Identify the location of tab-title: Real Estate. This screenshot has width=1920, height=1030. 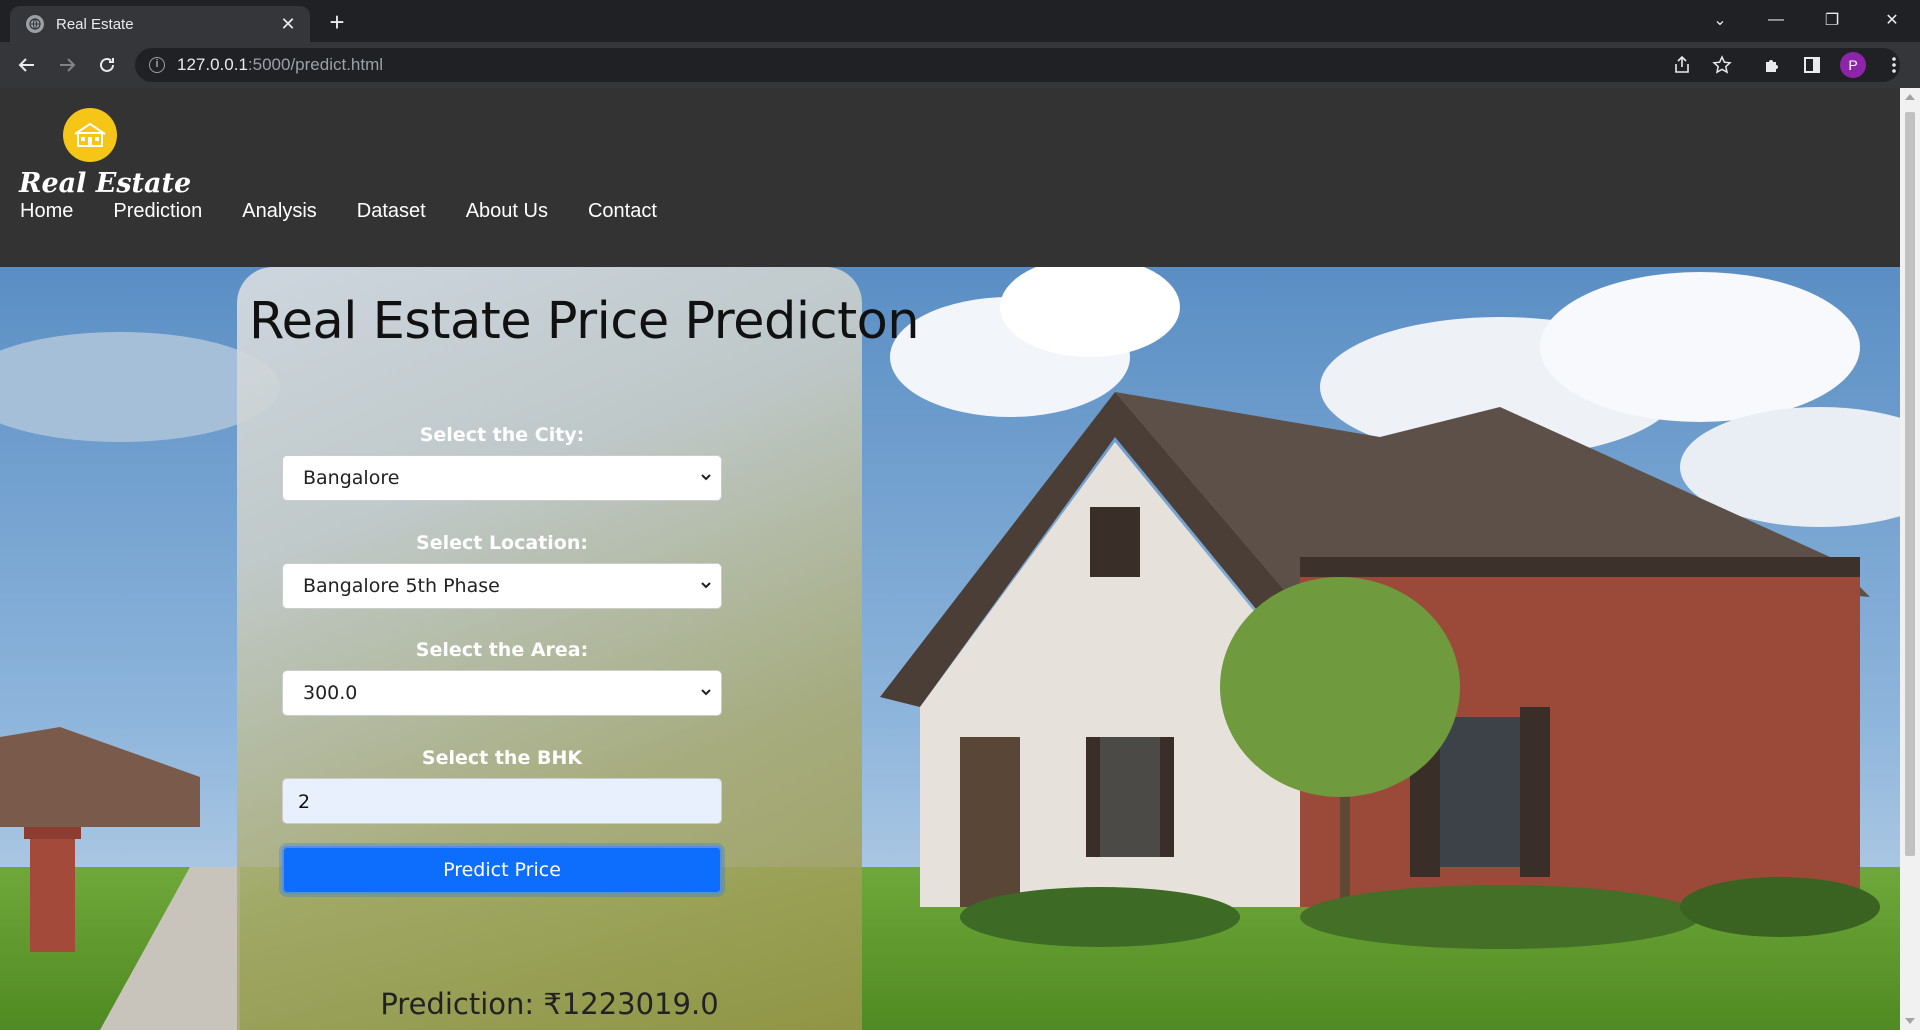
(95, 24).